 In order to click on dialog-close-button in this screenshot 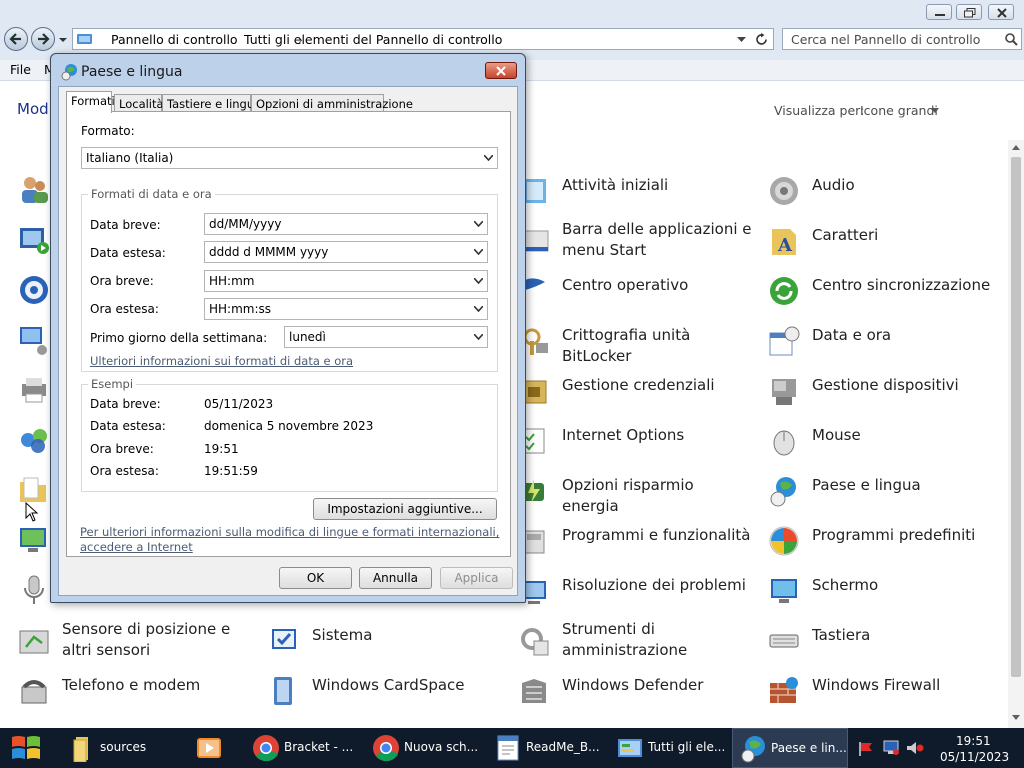, I will do `click(501, 70)`.